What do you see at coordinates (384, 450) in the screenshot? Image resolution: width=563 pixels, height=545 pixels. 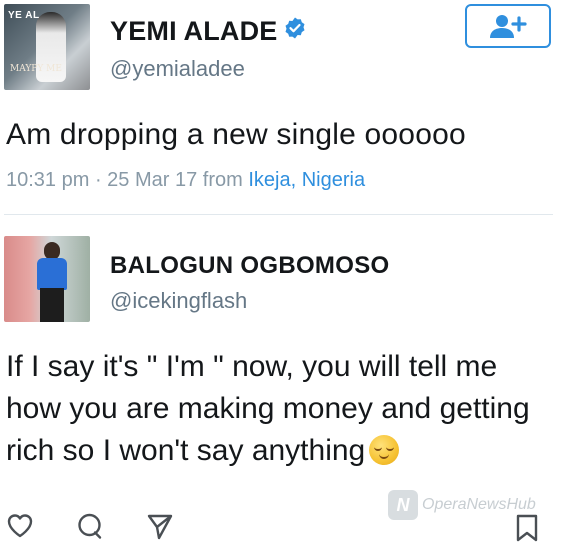 I see `smirk-emoji-icon` at bounding box center [384, 450].